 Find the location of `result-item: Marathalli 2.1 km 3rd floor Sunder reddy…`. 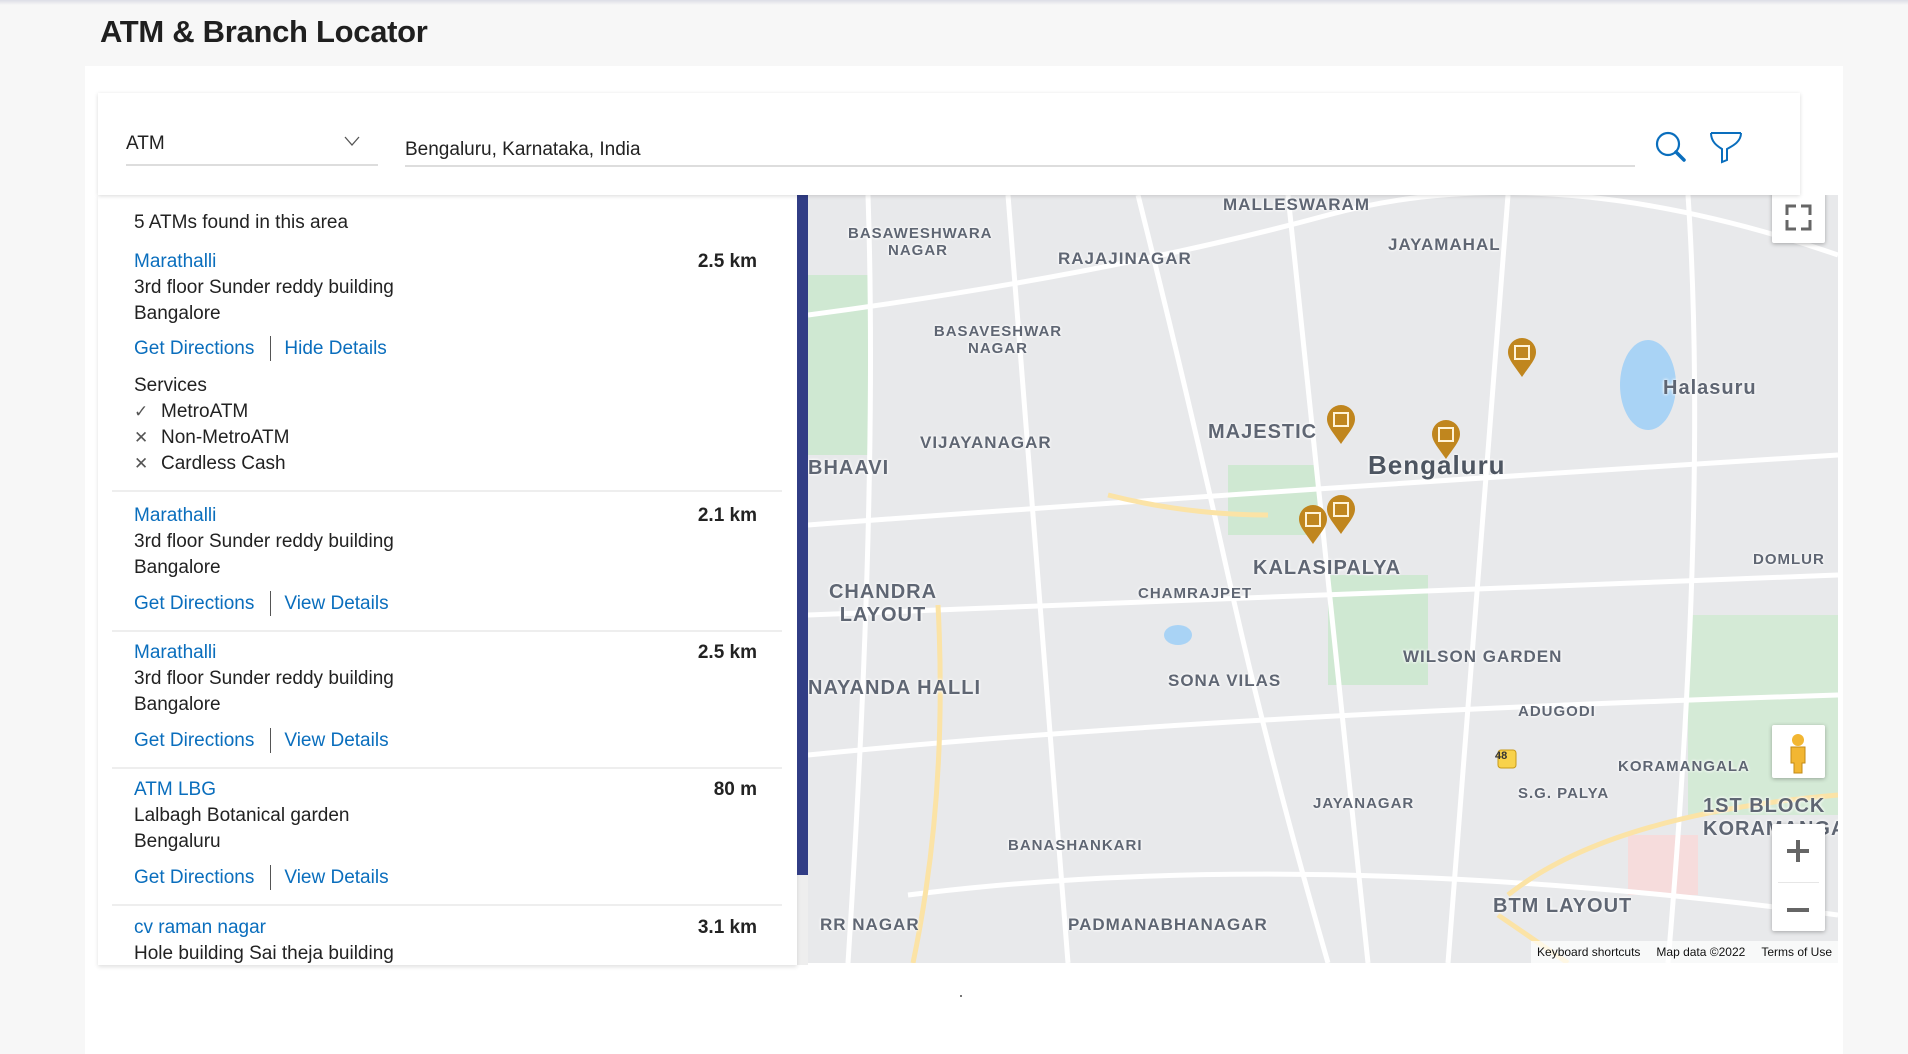

result-item: Marathalli 2.1 km 3rd floor Sunder reddy… is located at coordinates (447, 568).